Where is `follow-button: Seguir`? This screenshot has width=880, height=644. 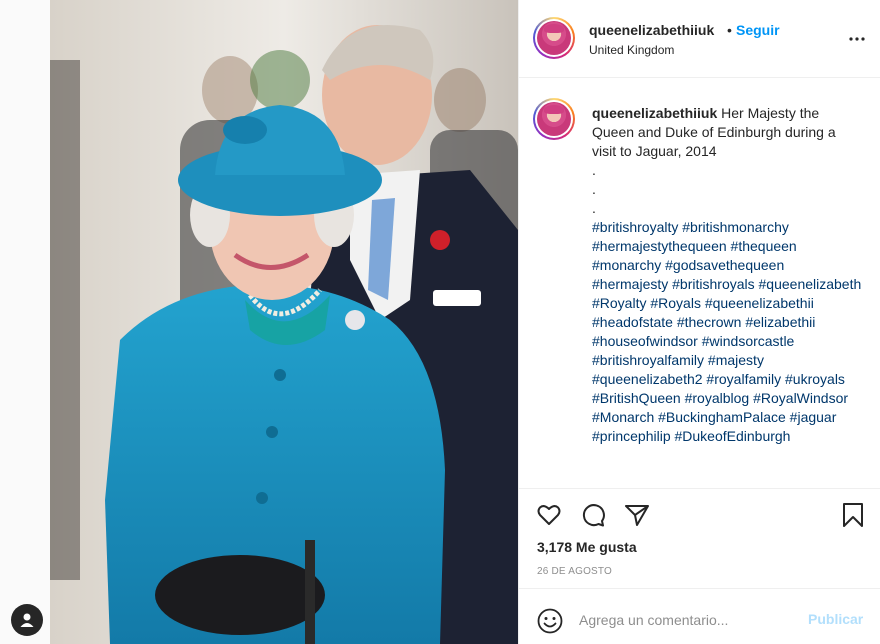 follow-button: Seguir is located at coordinates (758, 30).